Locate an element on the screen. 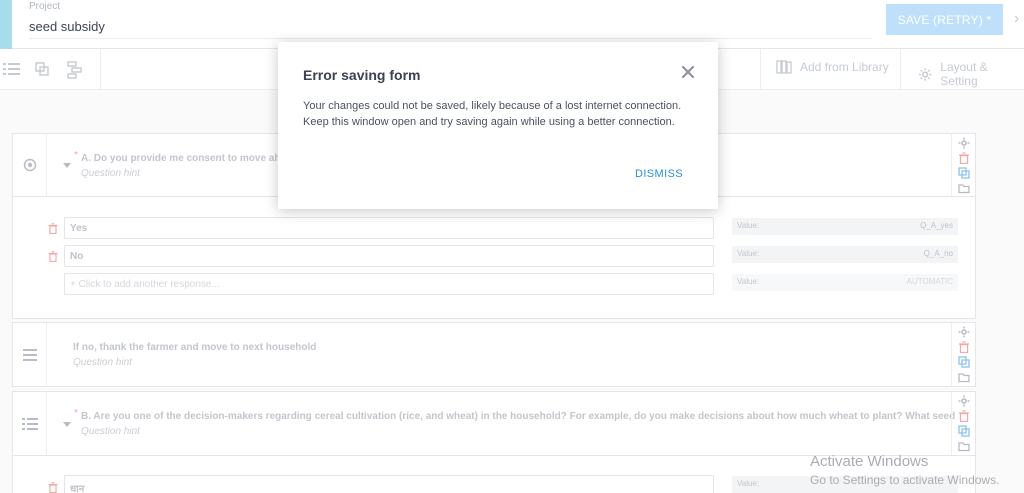 The height and width of the screenshot is (493, 1024). project-underline is located at coordinates (450, 38).